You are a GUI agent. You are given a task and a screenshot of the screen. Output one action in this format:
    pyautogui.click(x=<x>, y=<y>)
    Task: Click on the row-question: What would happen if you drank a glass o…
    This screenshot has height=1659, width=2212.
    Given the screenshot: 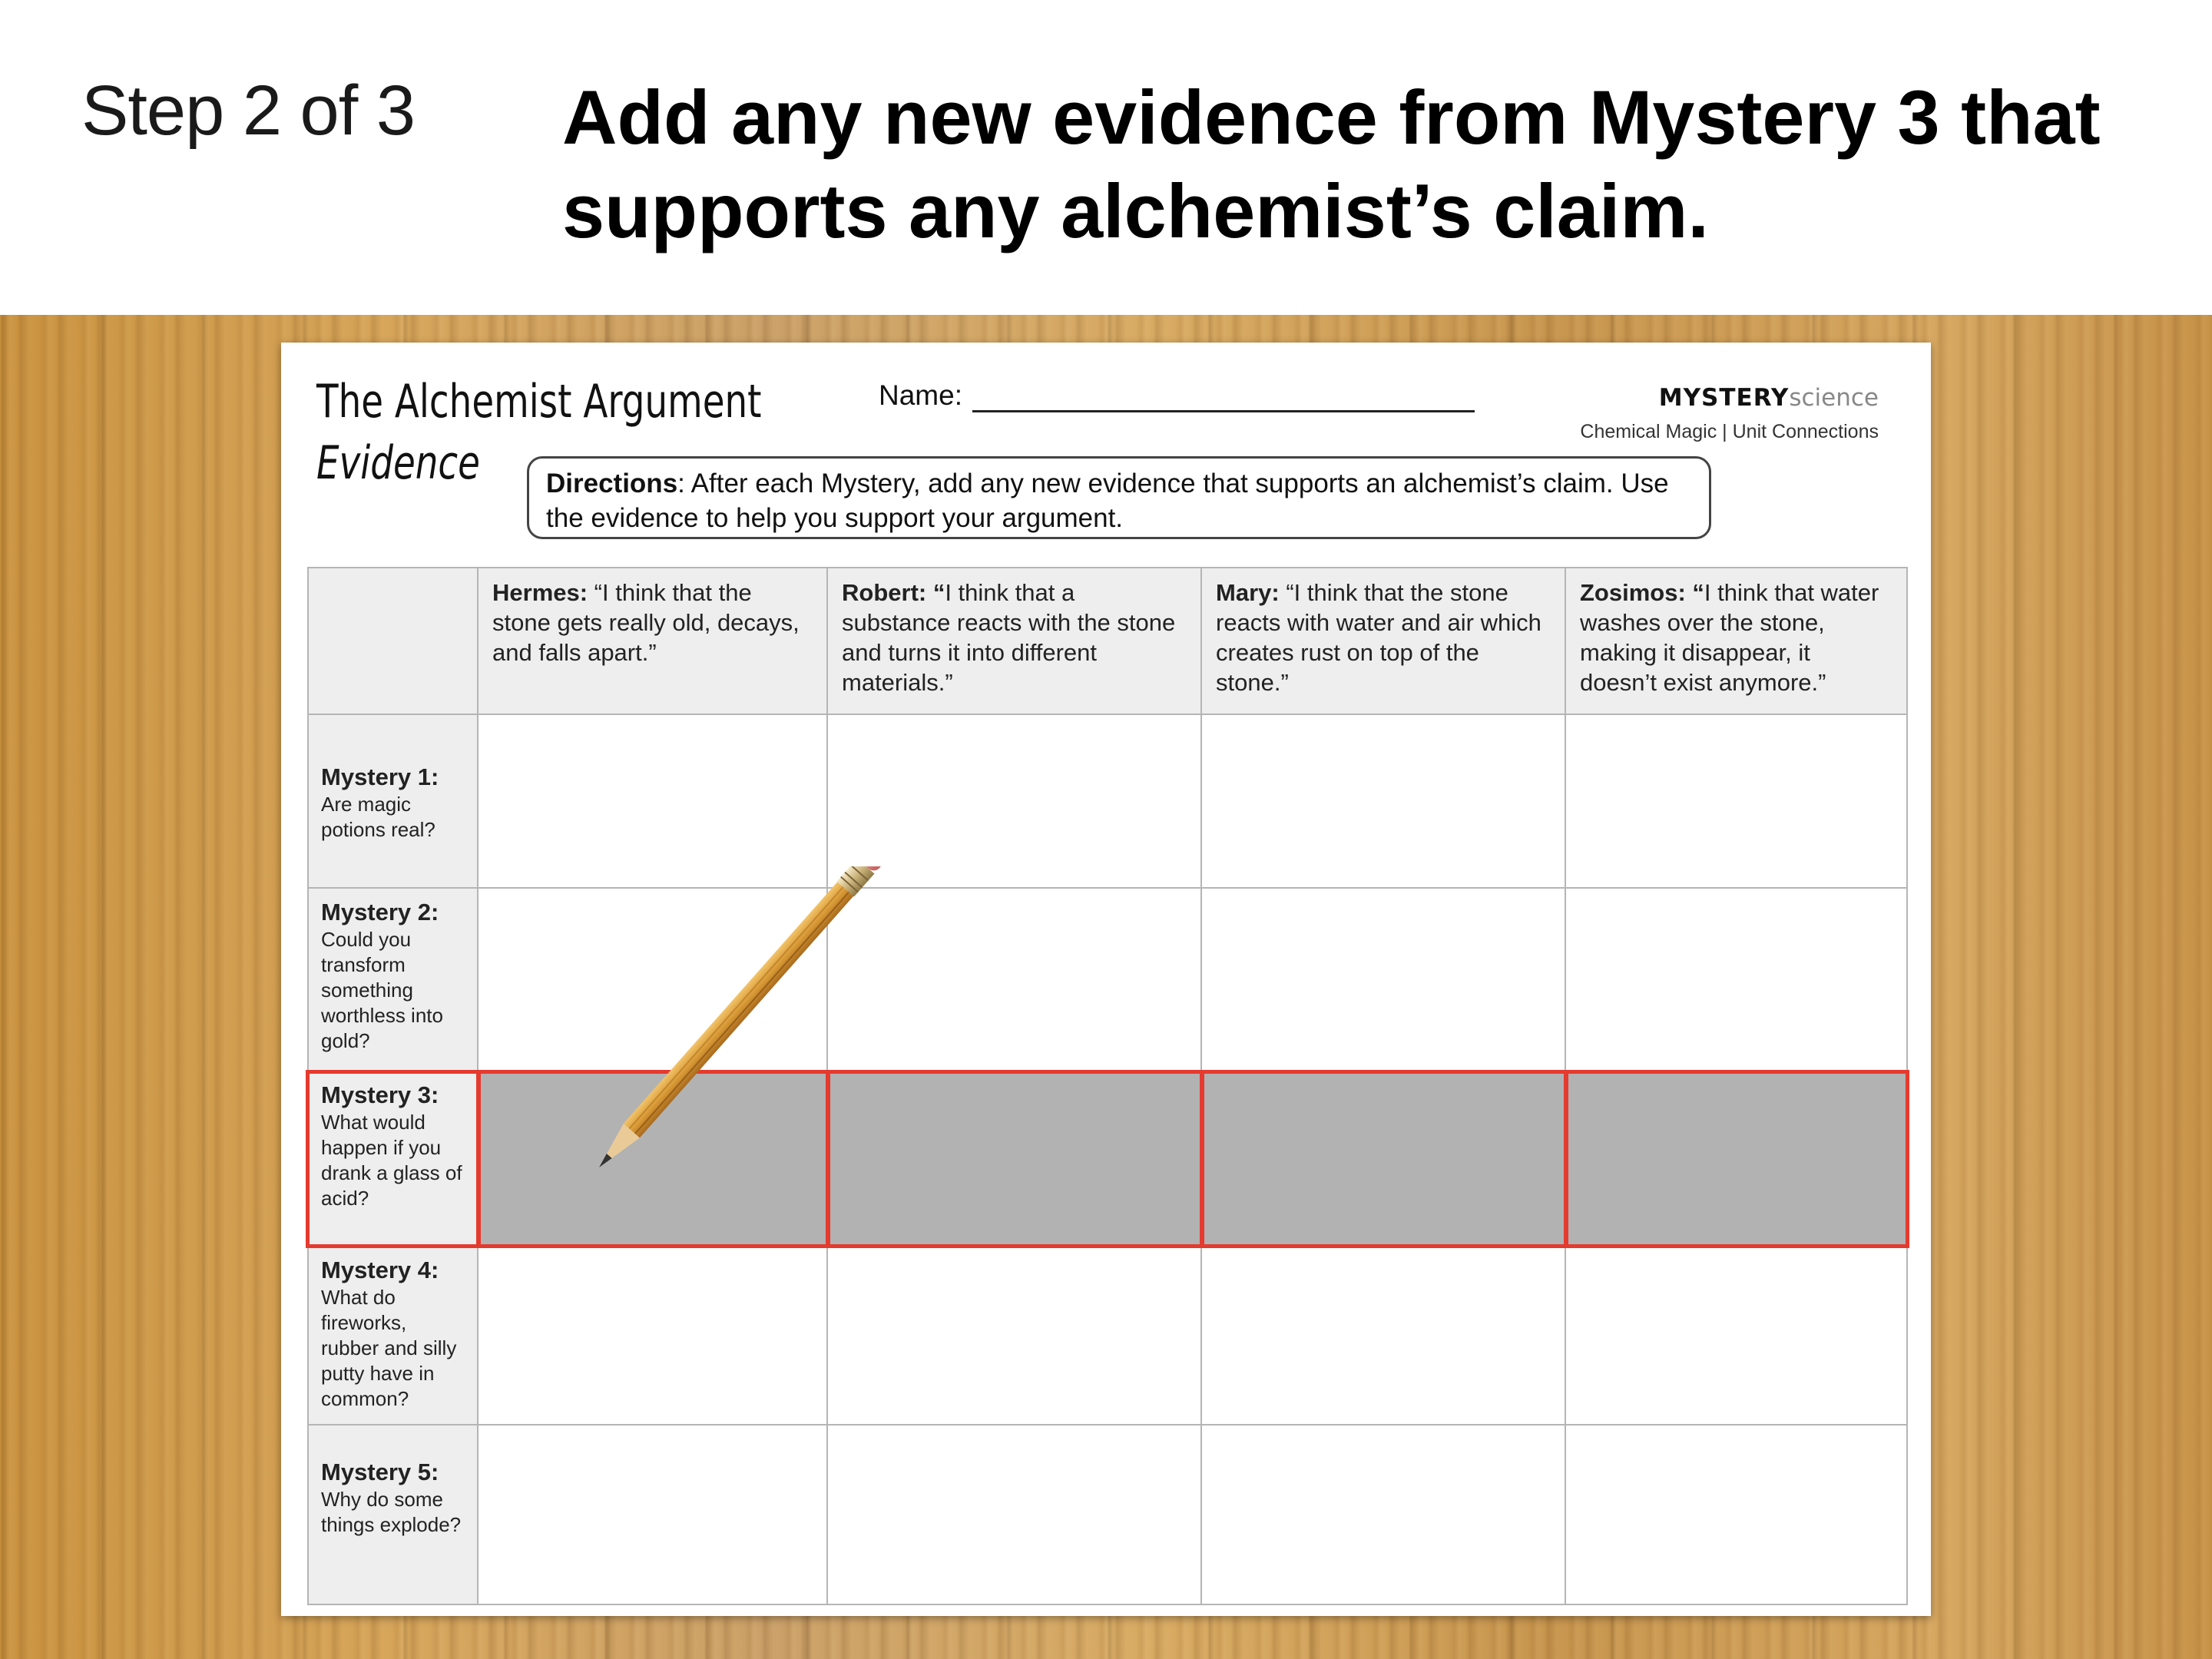 What is the action you would take?
    pyautogui.click(x=391, y=1161)
    